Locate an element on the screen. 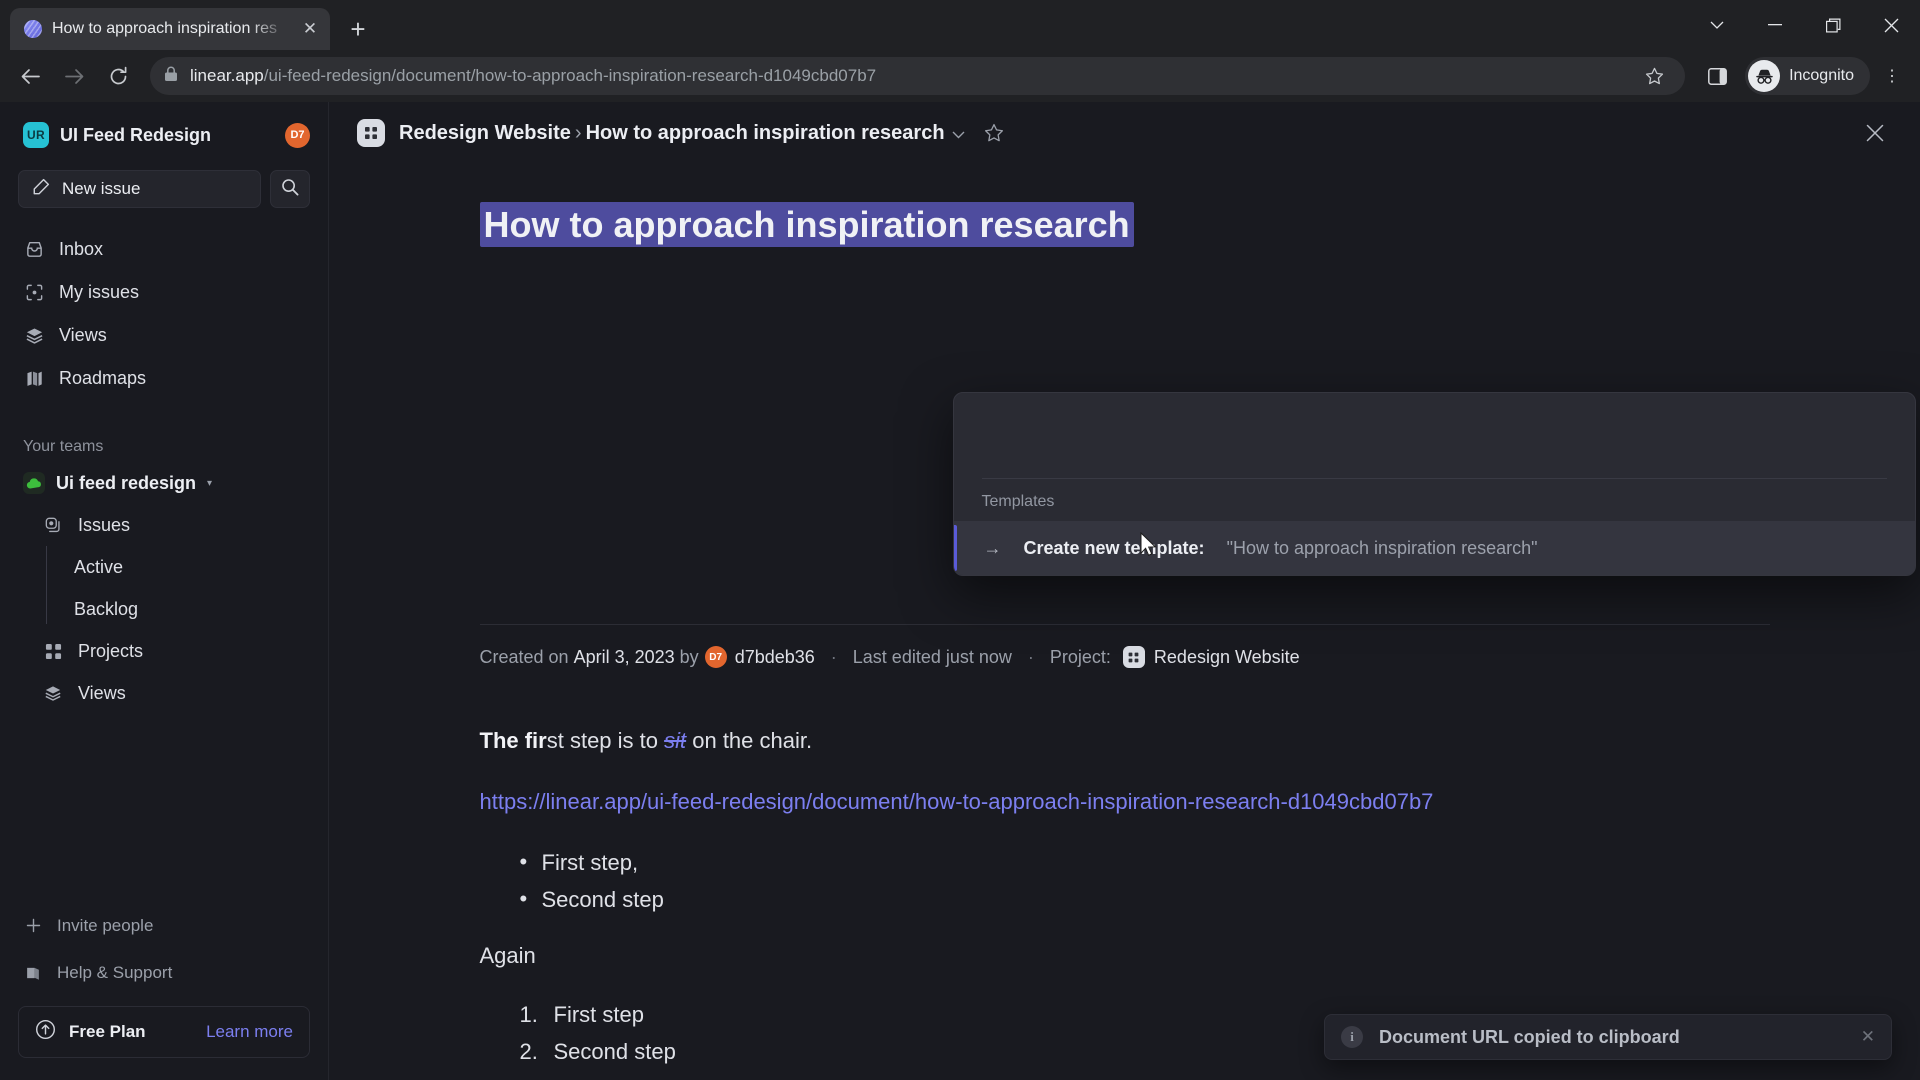 The image size is (1920, 1080). inbox-icon is located at coordinates (34, 249).